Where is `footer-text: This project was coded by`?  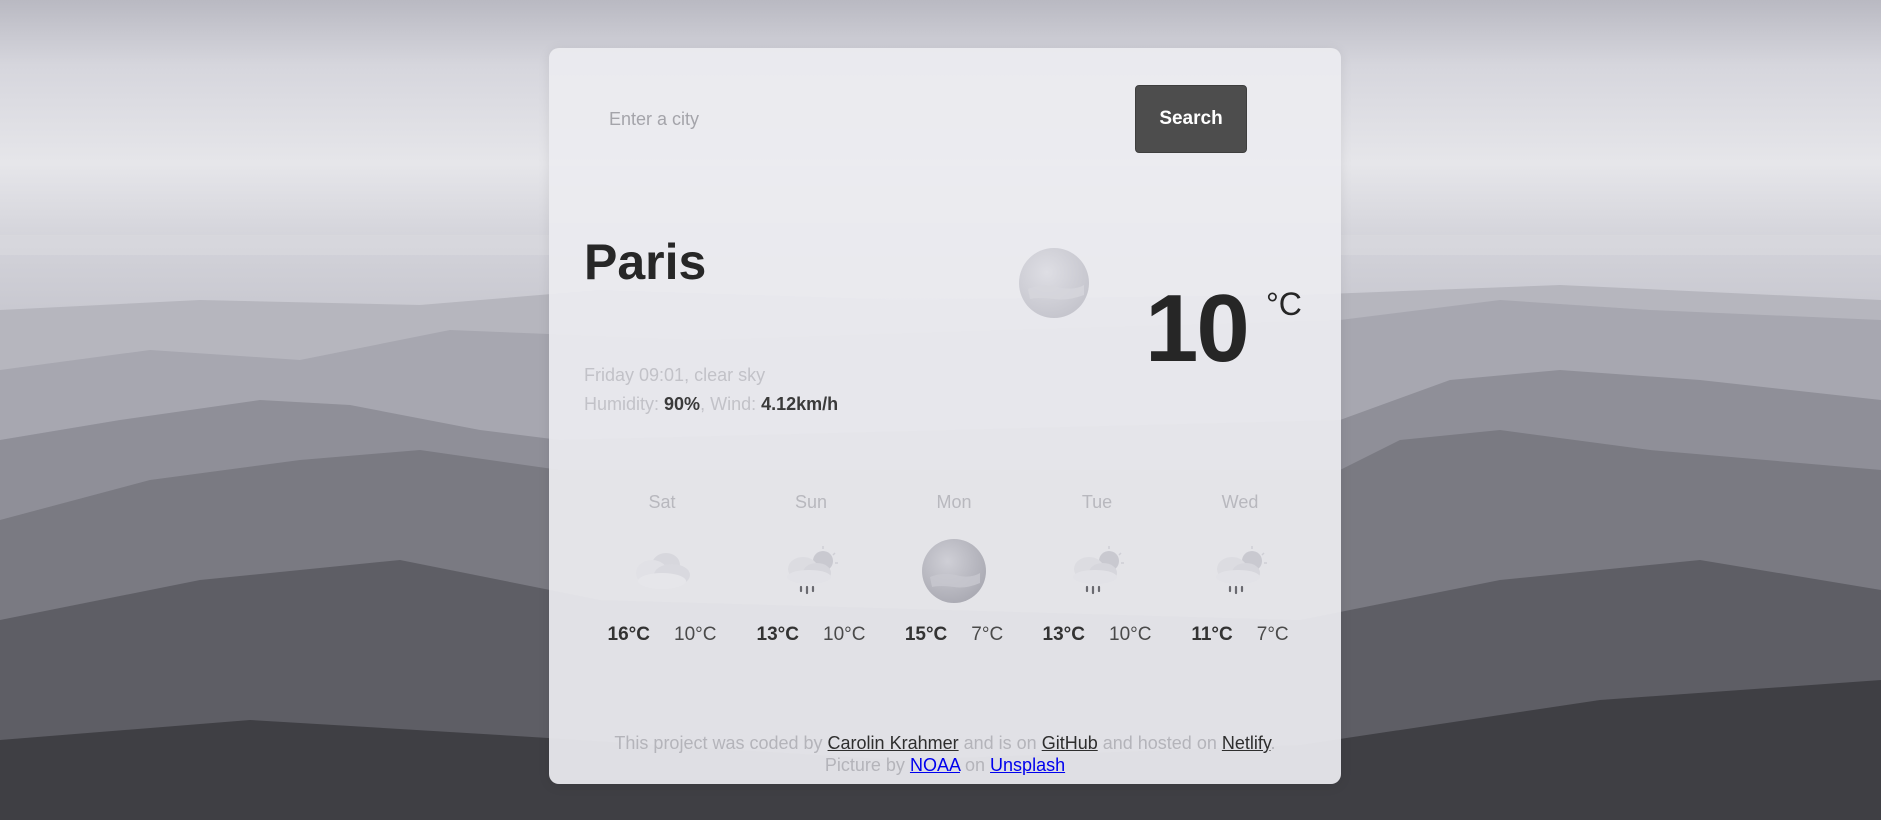 footer-text: This project was coded by is located at coordinates (718, 743).